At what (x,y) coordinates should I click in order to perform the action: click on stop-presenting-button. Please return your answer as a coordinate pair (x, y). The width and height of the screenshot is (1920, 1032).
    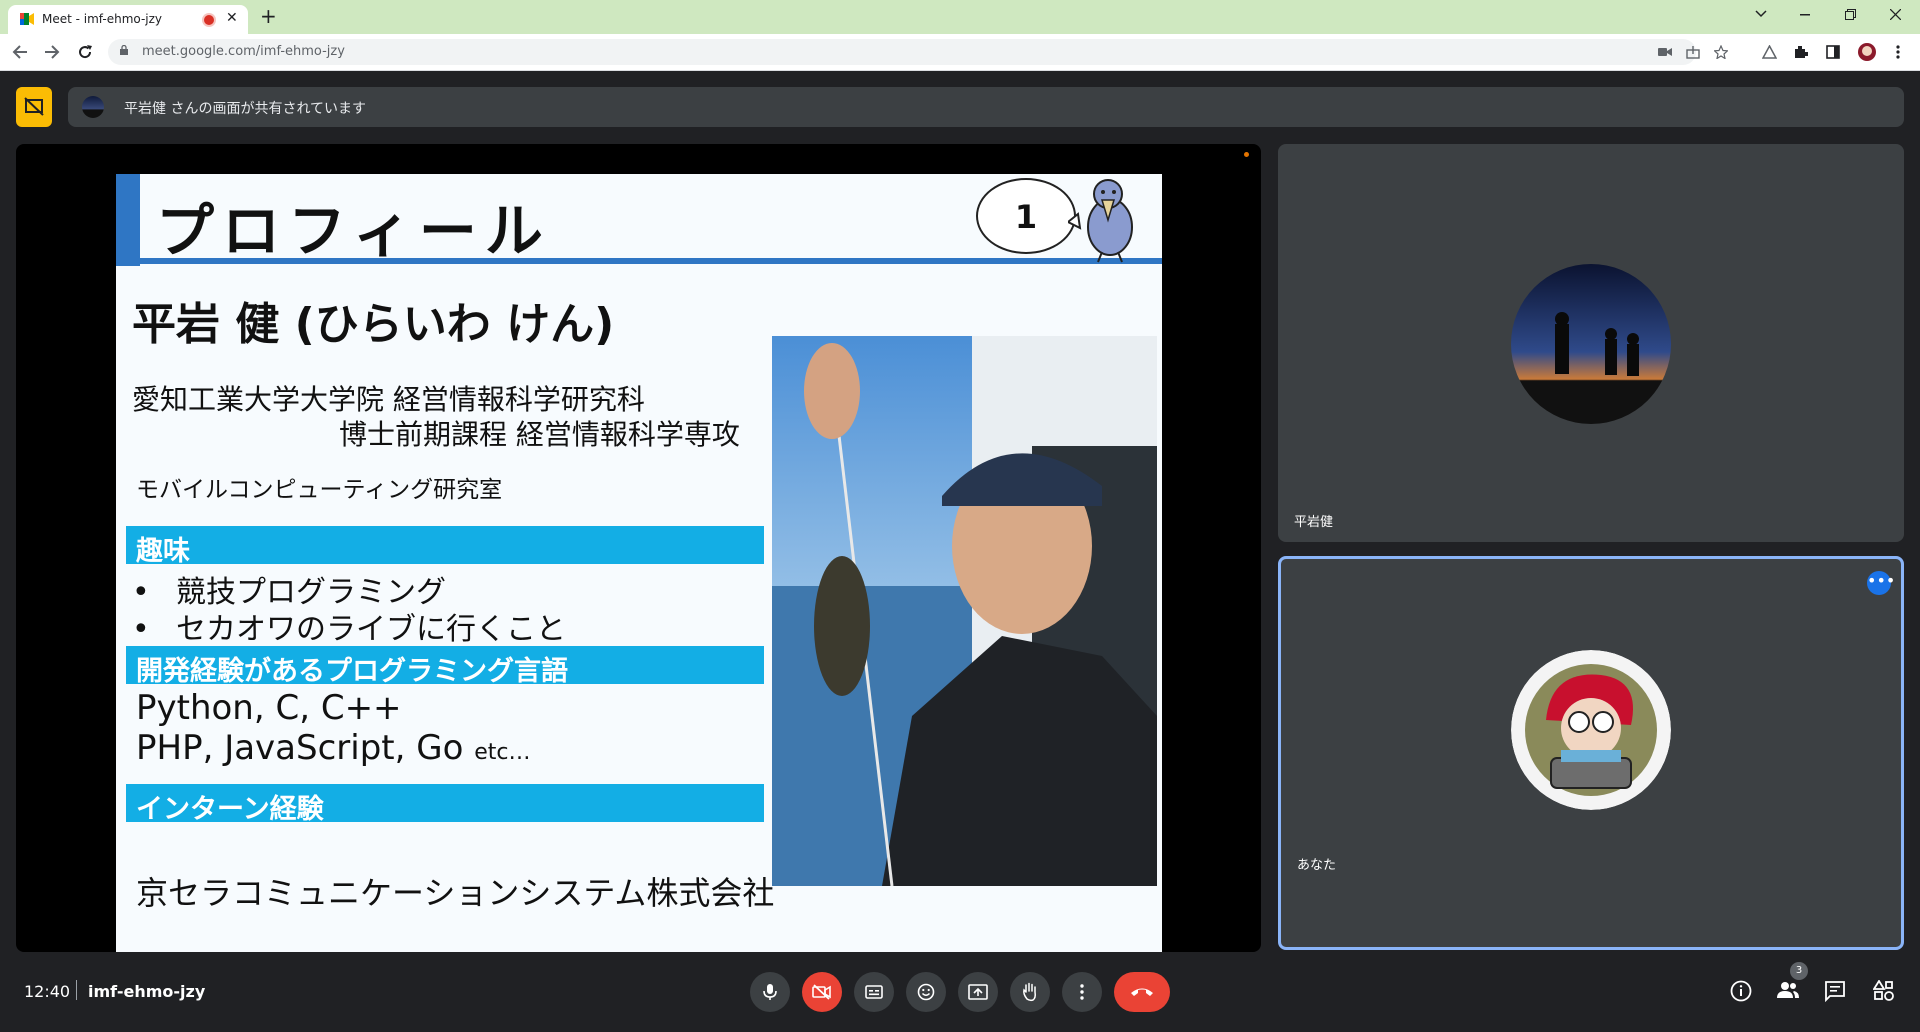
    Looking at the image, I should click on (34, 107).